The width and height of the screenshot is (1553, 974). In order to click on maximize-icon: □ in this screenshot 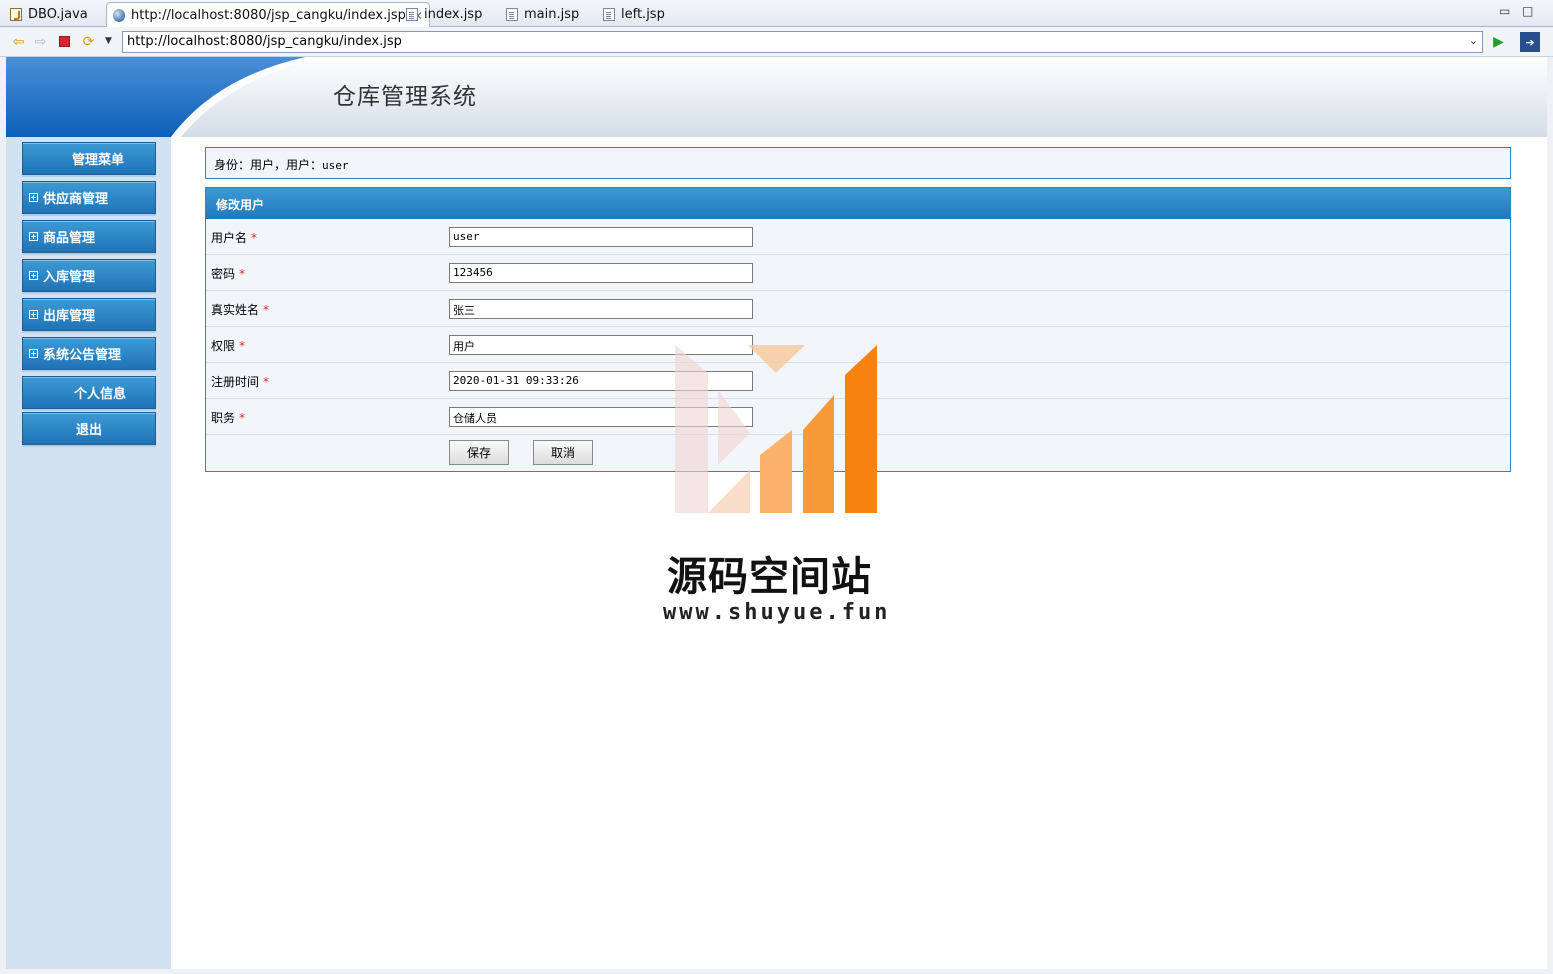, I will do `click(1527, 11)`.